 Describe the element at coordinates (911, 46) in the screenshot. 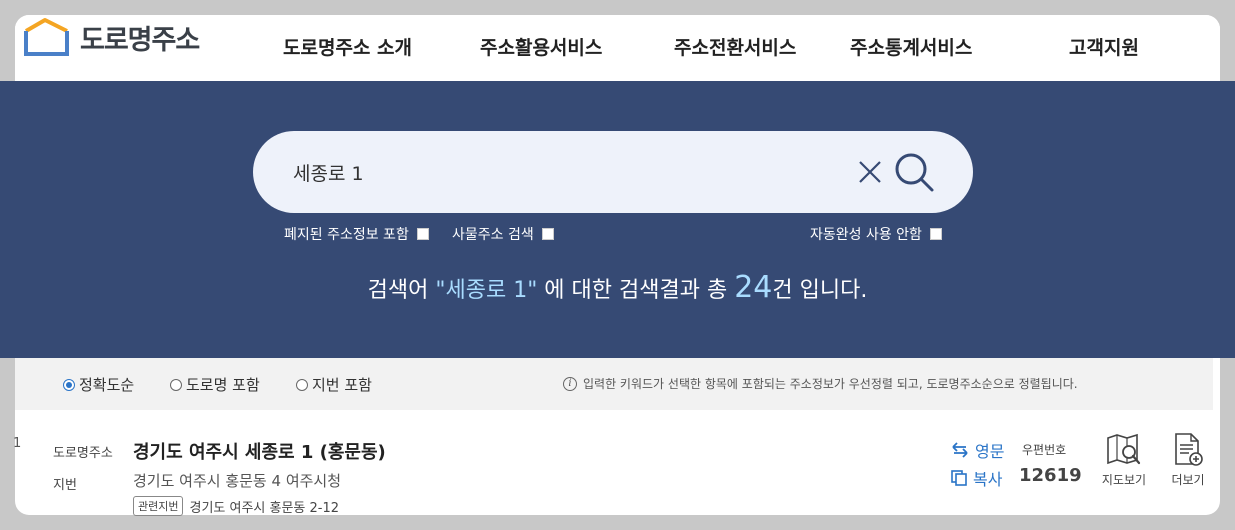

I see `nav-item-statistics-services: 주소통계서비스` at that location.